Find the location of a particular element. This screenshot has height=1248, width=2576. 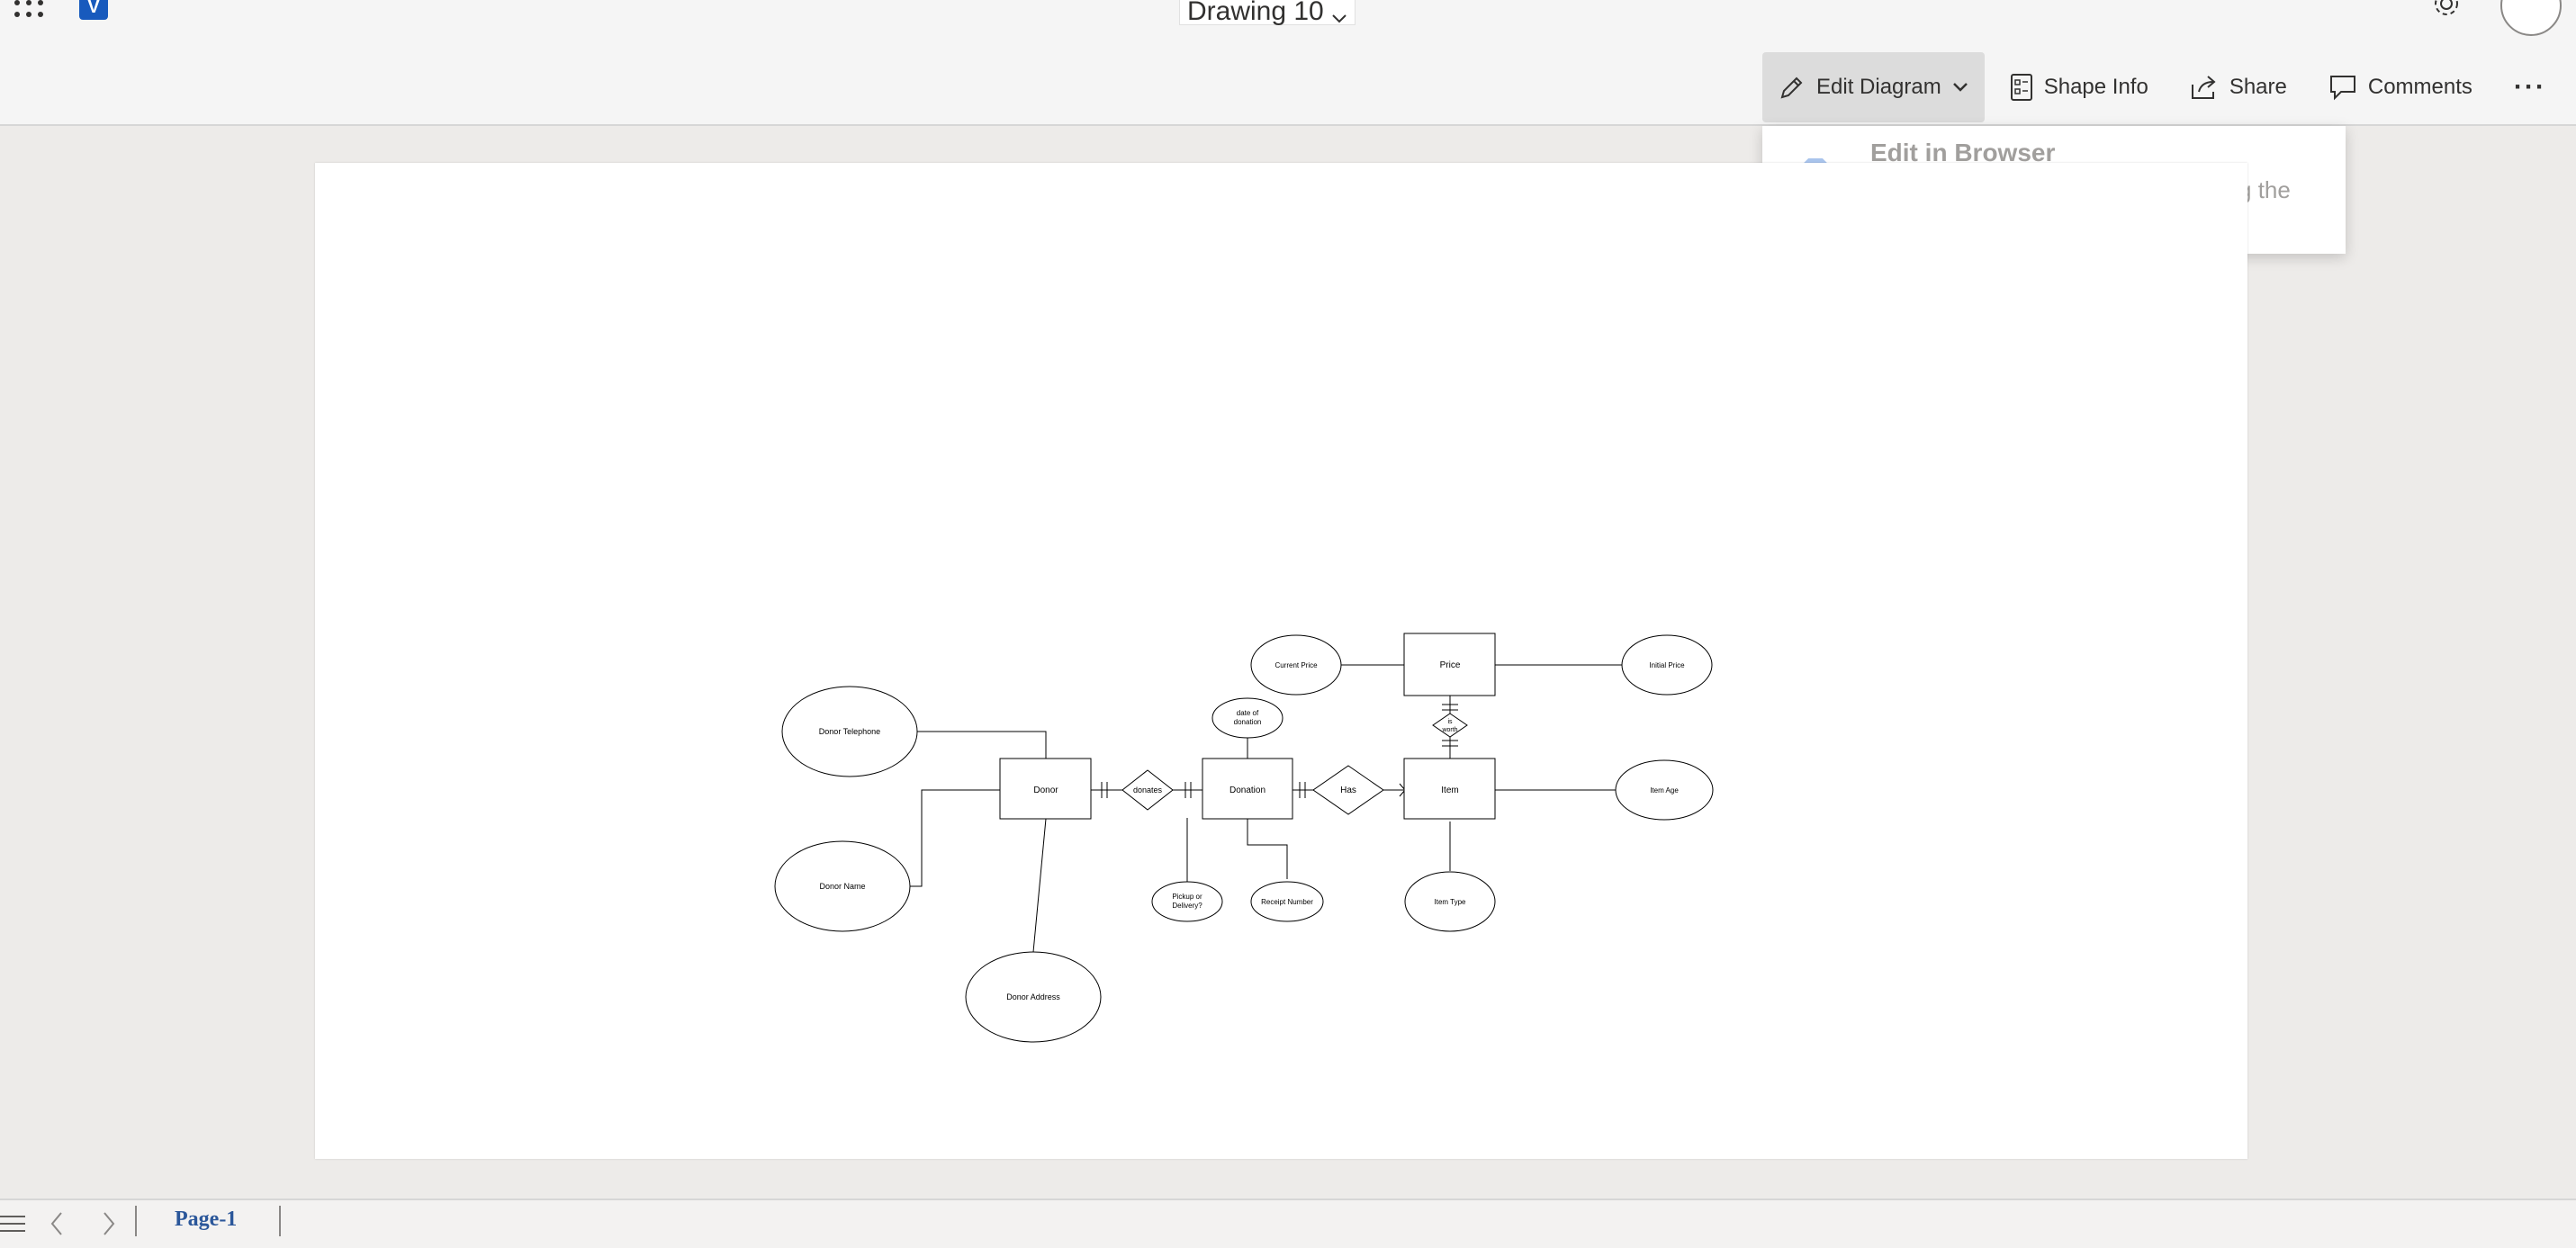

attribute-item-age: Item Age is located at coordinates (1664, 790).